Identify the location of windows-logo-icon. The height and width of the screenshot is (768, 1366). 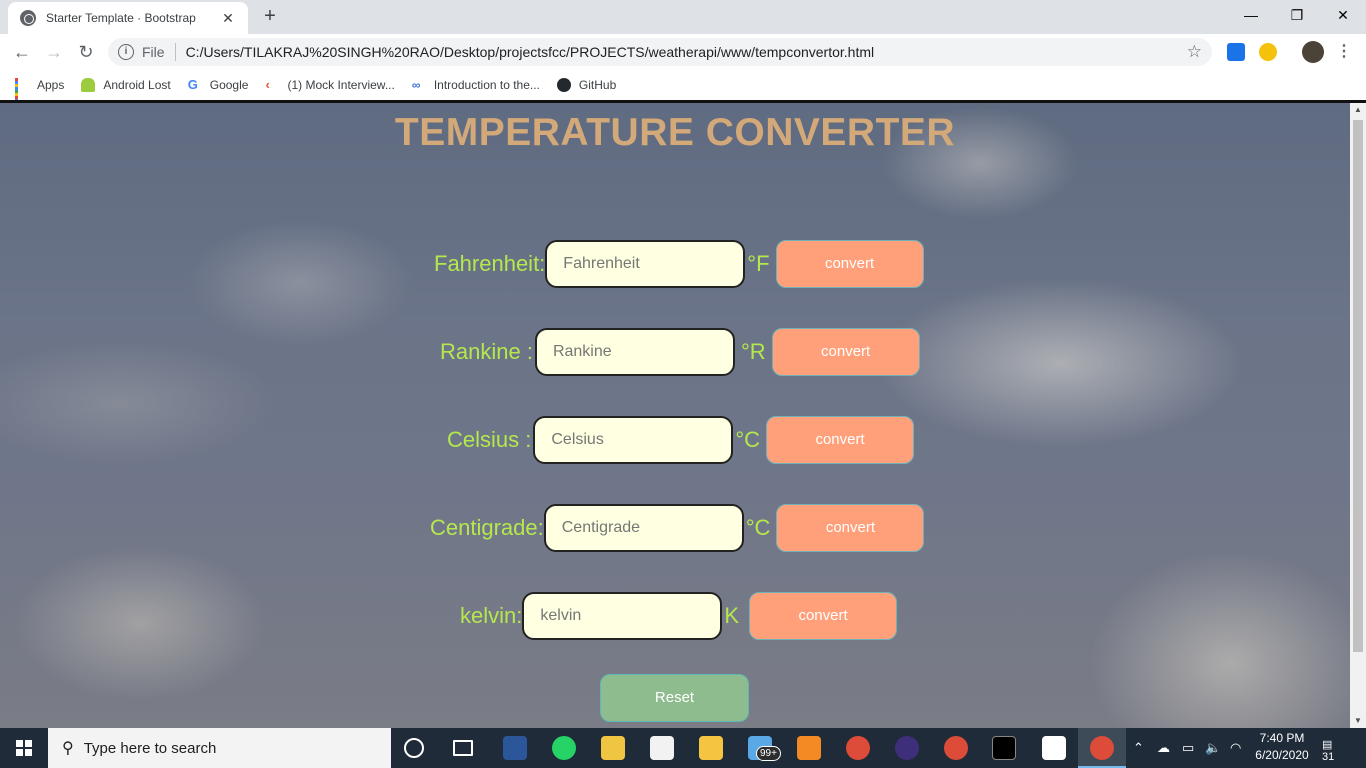
(24, 748).